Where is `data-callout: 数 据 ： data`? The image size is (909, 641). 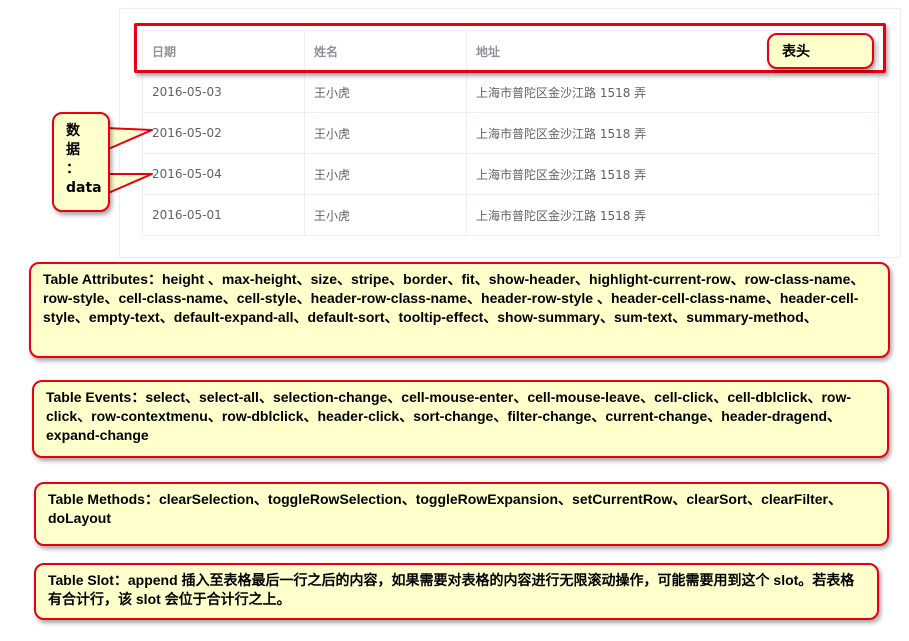 data-callout: 数 据 ： data is located at coordinates (81, 162).